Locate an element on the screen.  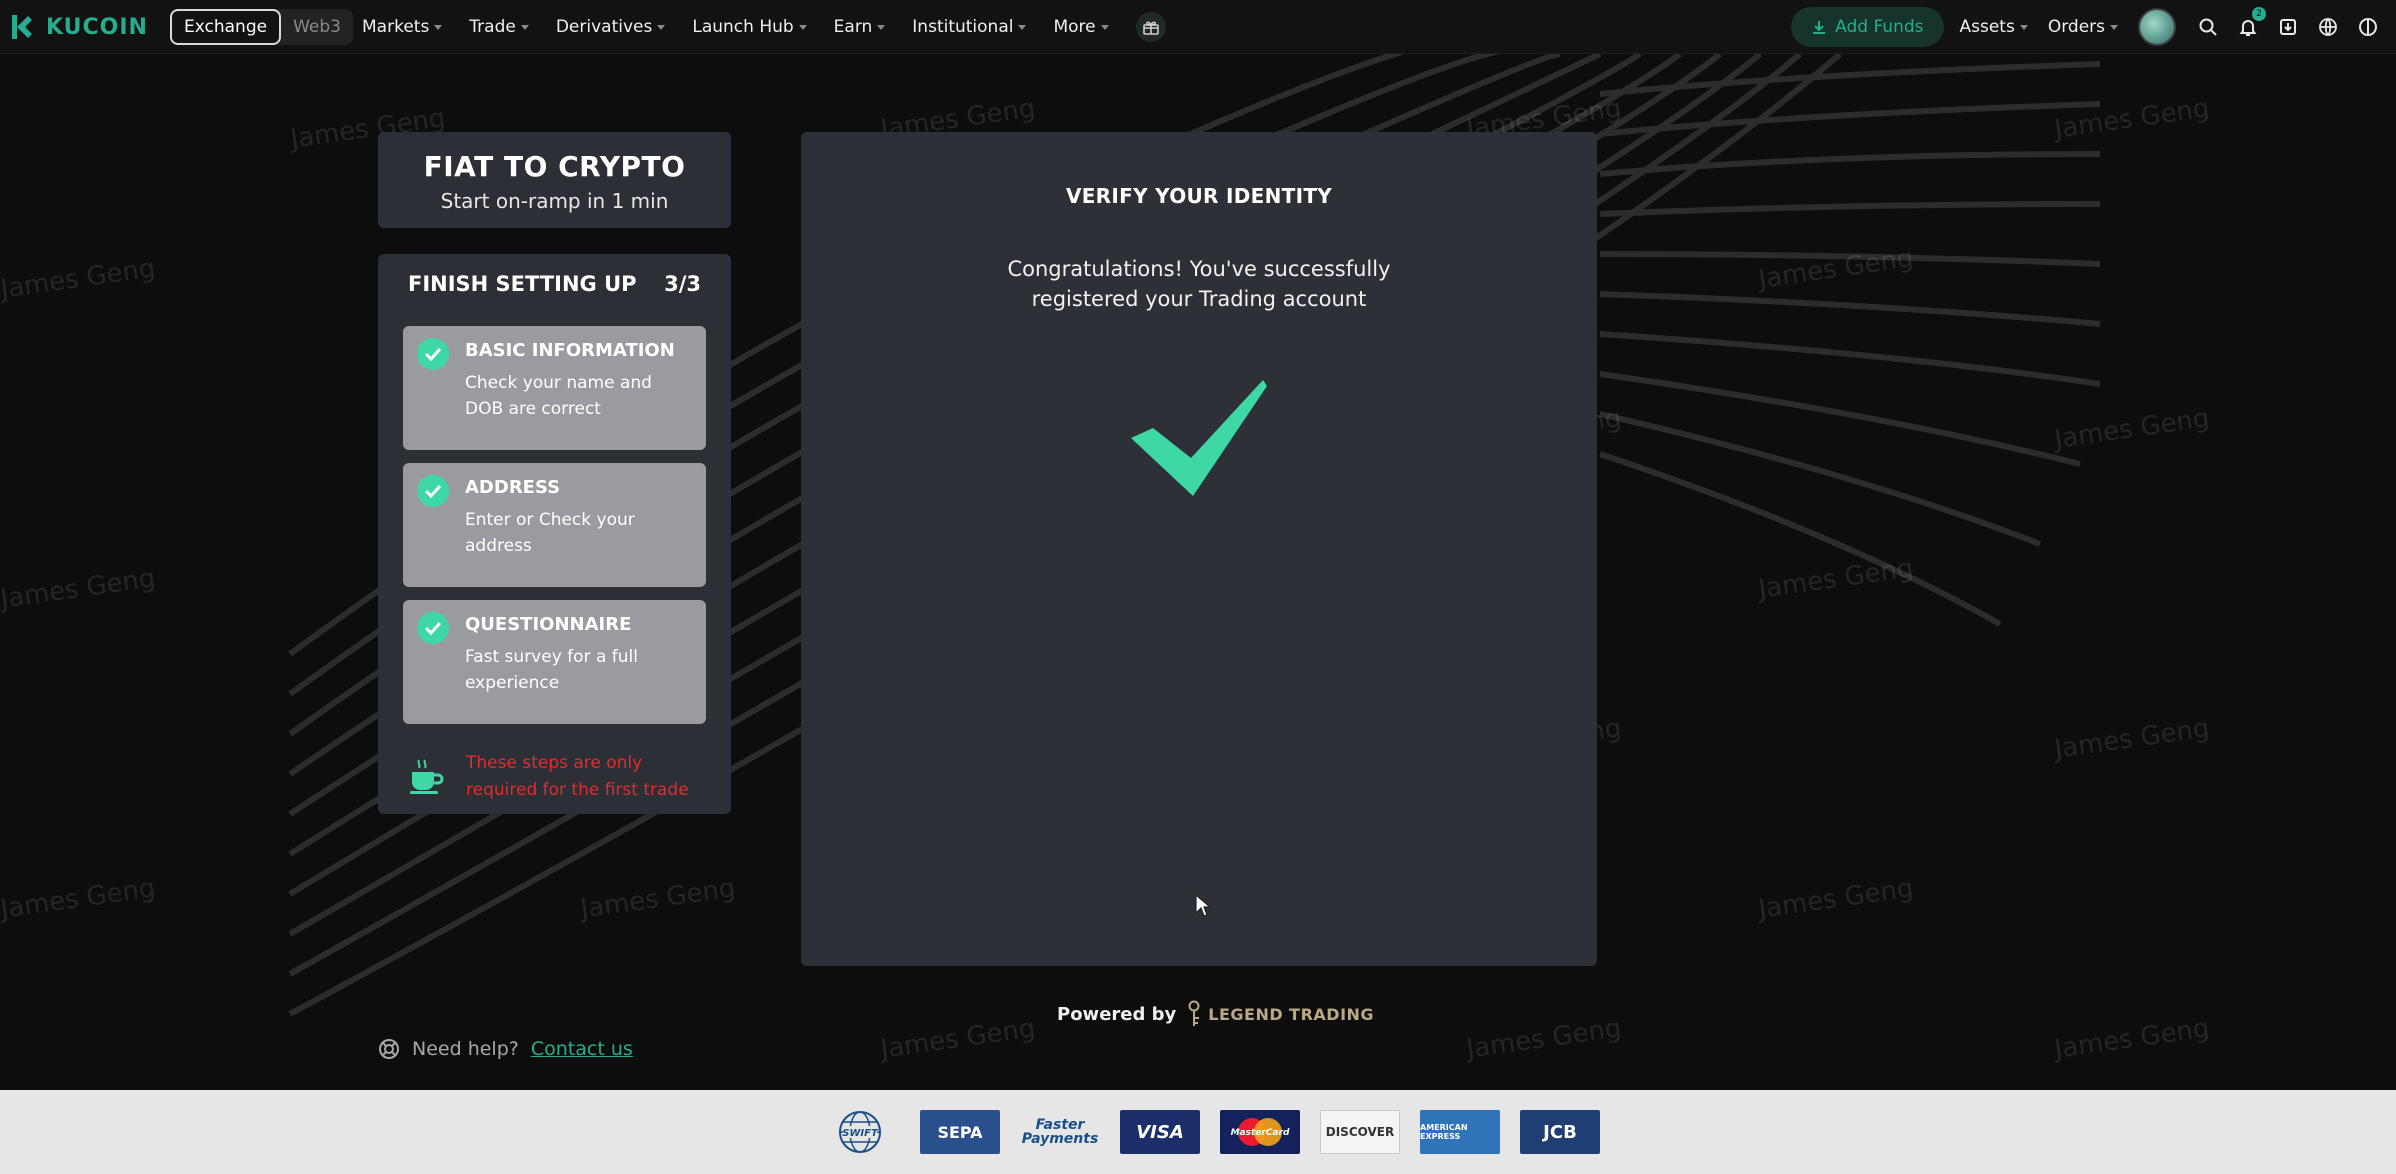
nav-derivatives-label: Derivatives is located at coordinates (604, 27).